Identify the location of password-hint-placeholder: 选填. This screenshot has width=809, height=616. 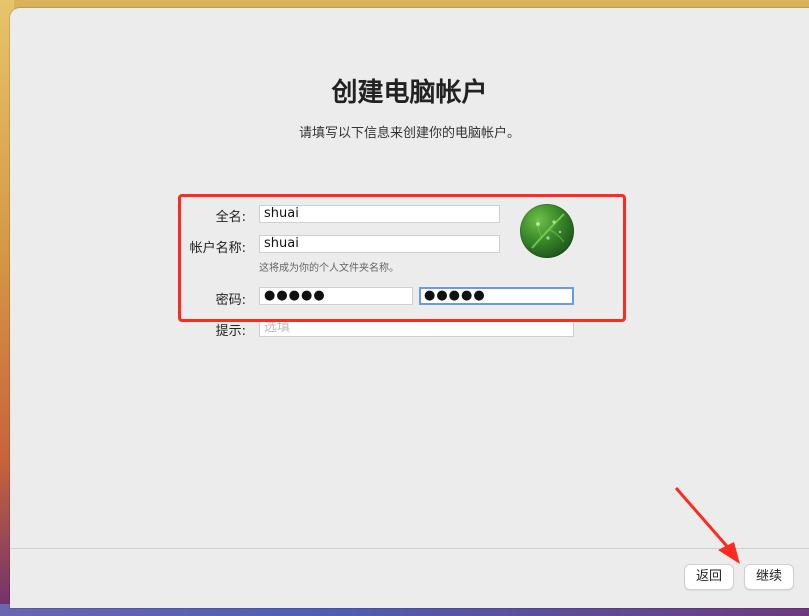
(277, 327).